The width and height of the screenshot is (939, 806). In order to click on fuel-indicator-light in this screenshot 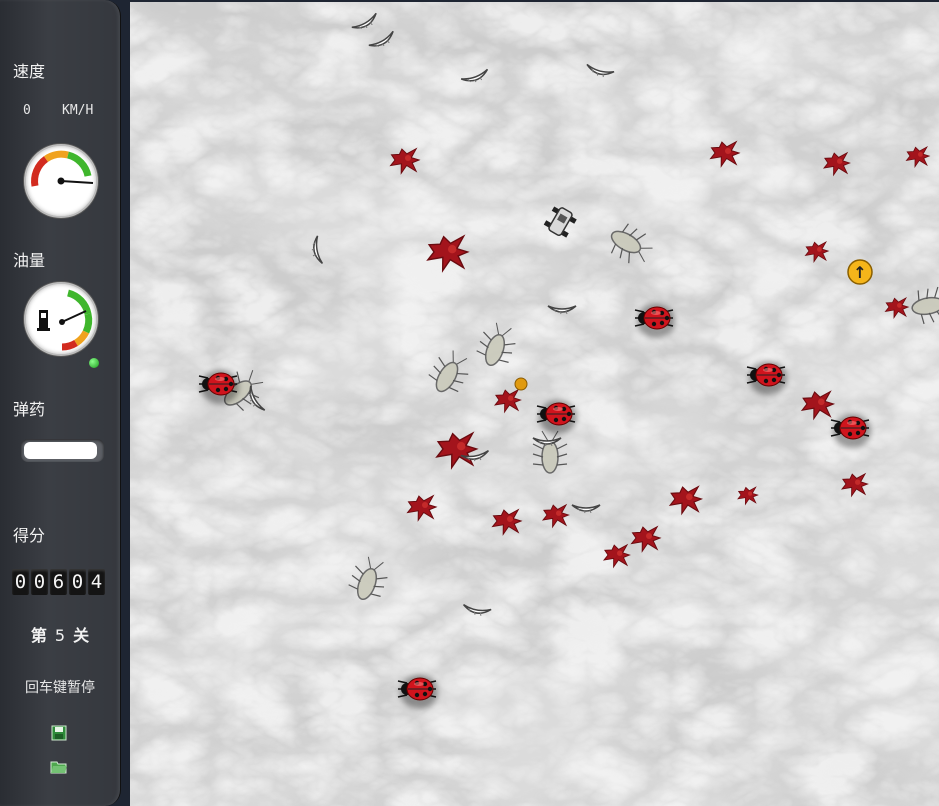, I will do `click(94, 363)`.